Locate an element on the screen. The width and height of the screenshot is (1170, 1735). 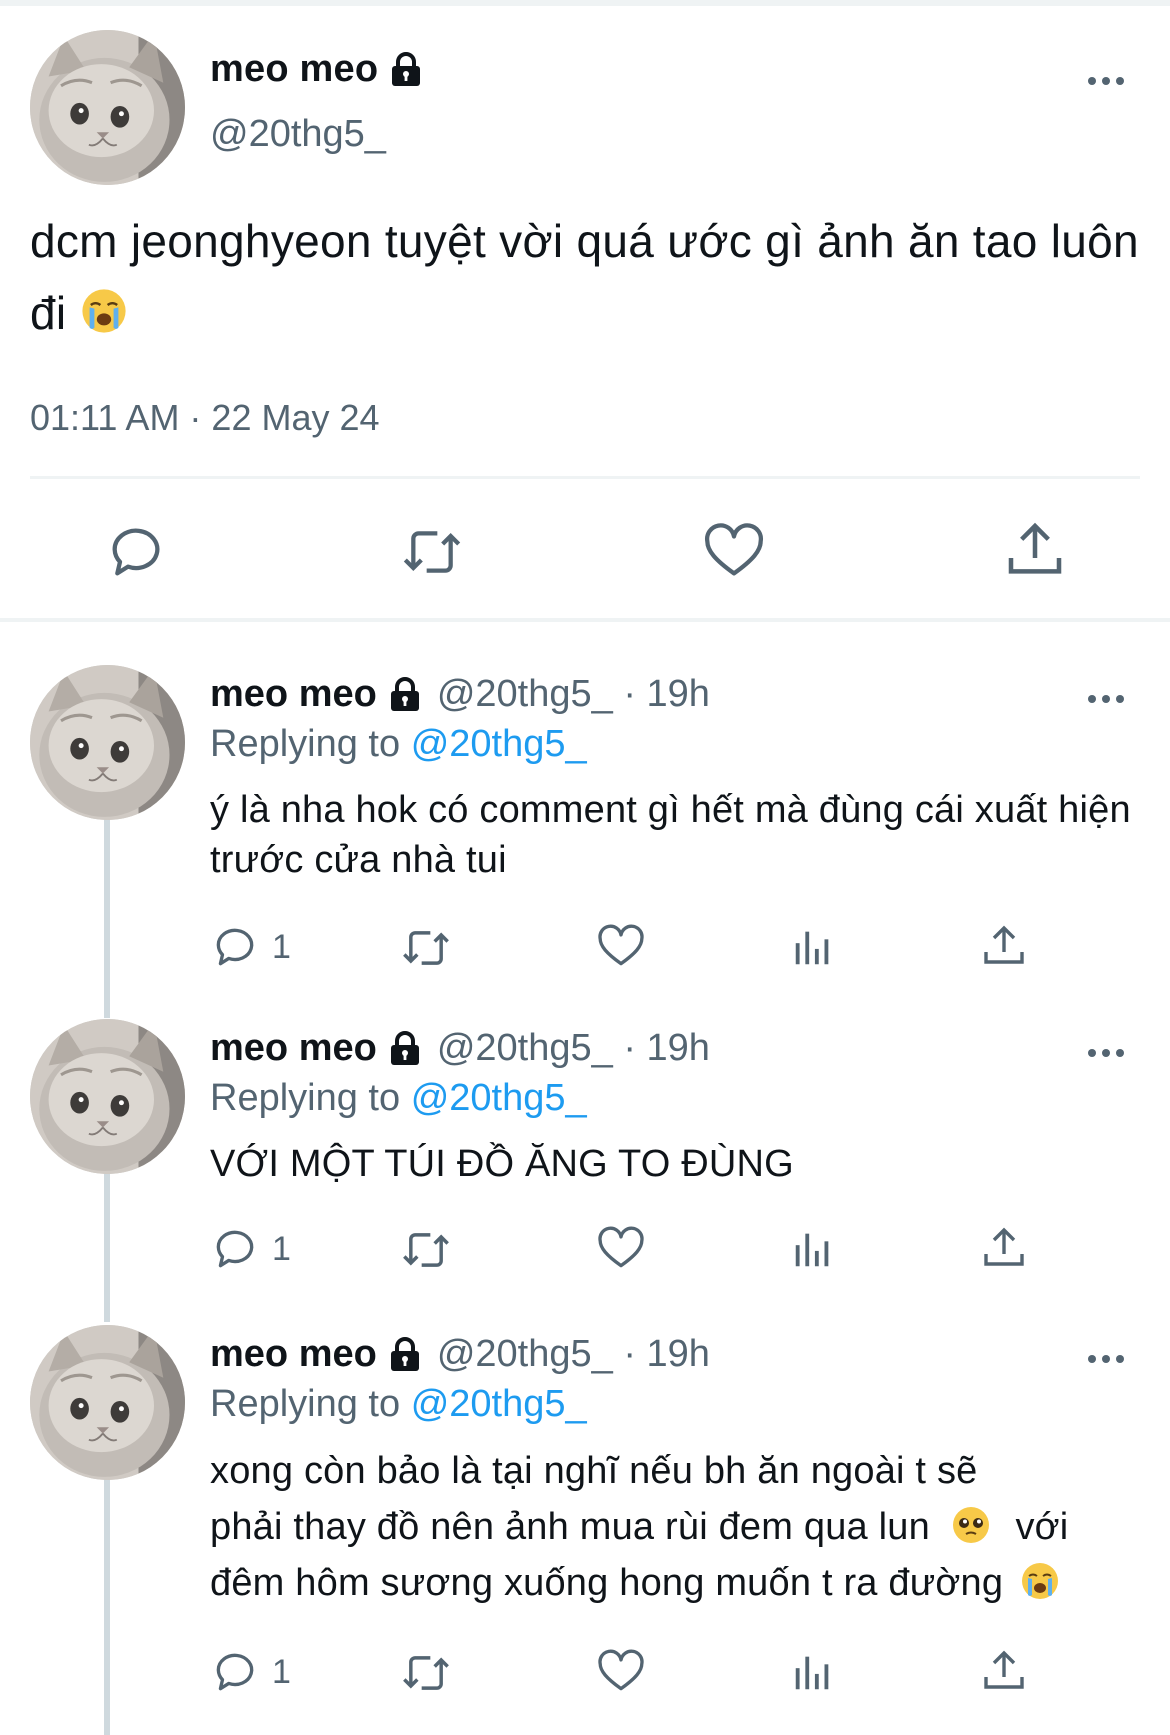
handle: @20thg5_ is located at coordinates (298, 134).